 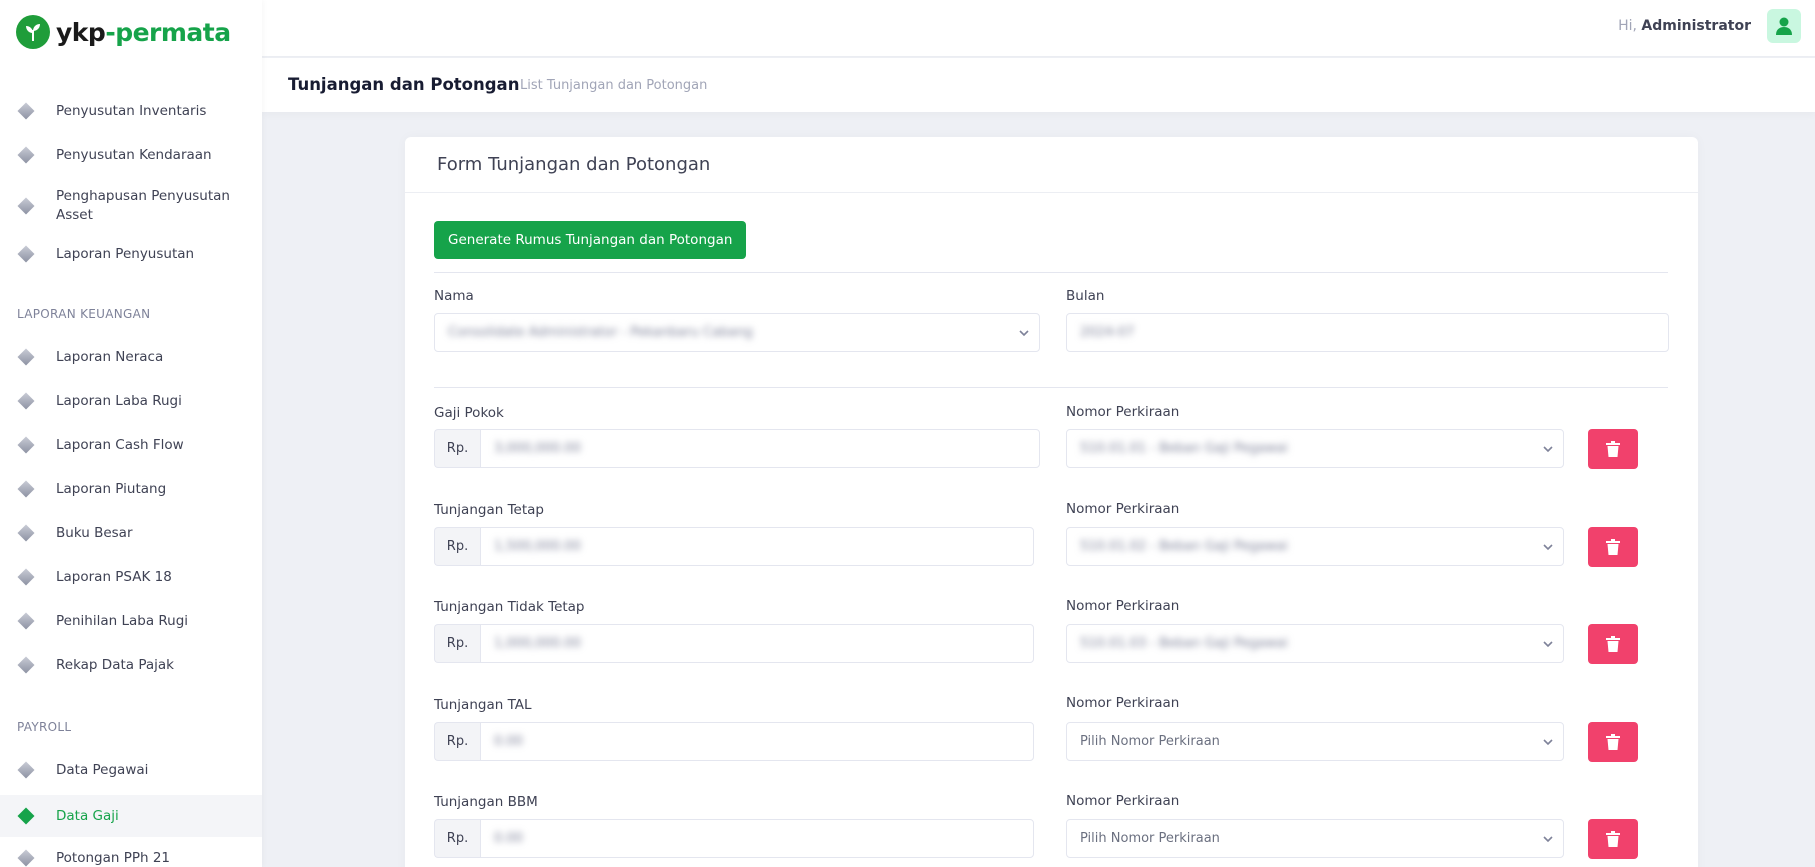 What do you see at coordinates (757, 741) in the screenshot?
I see `tunjangan-tal-input: 0.00` at bounding box center [757, 741].